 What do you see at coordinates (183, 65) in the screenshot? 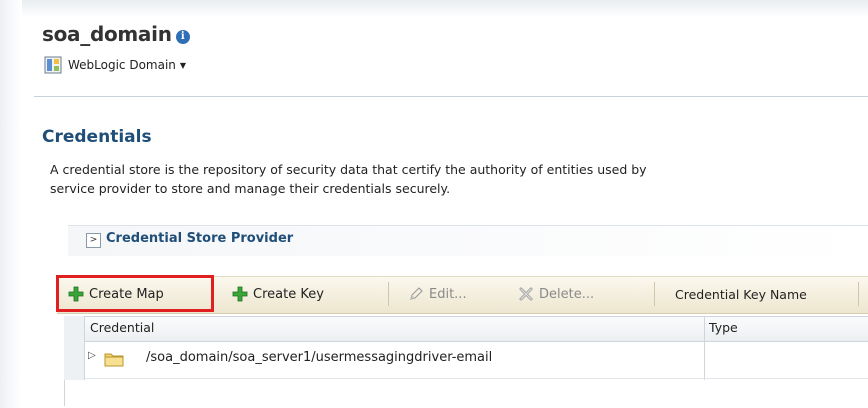
I see `chevron-down-icon: ▼` at bounding box center [183, 65].